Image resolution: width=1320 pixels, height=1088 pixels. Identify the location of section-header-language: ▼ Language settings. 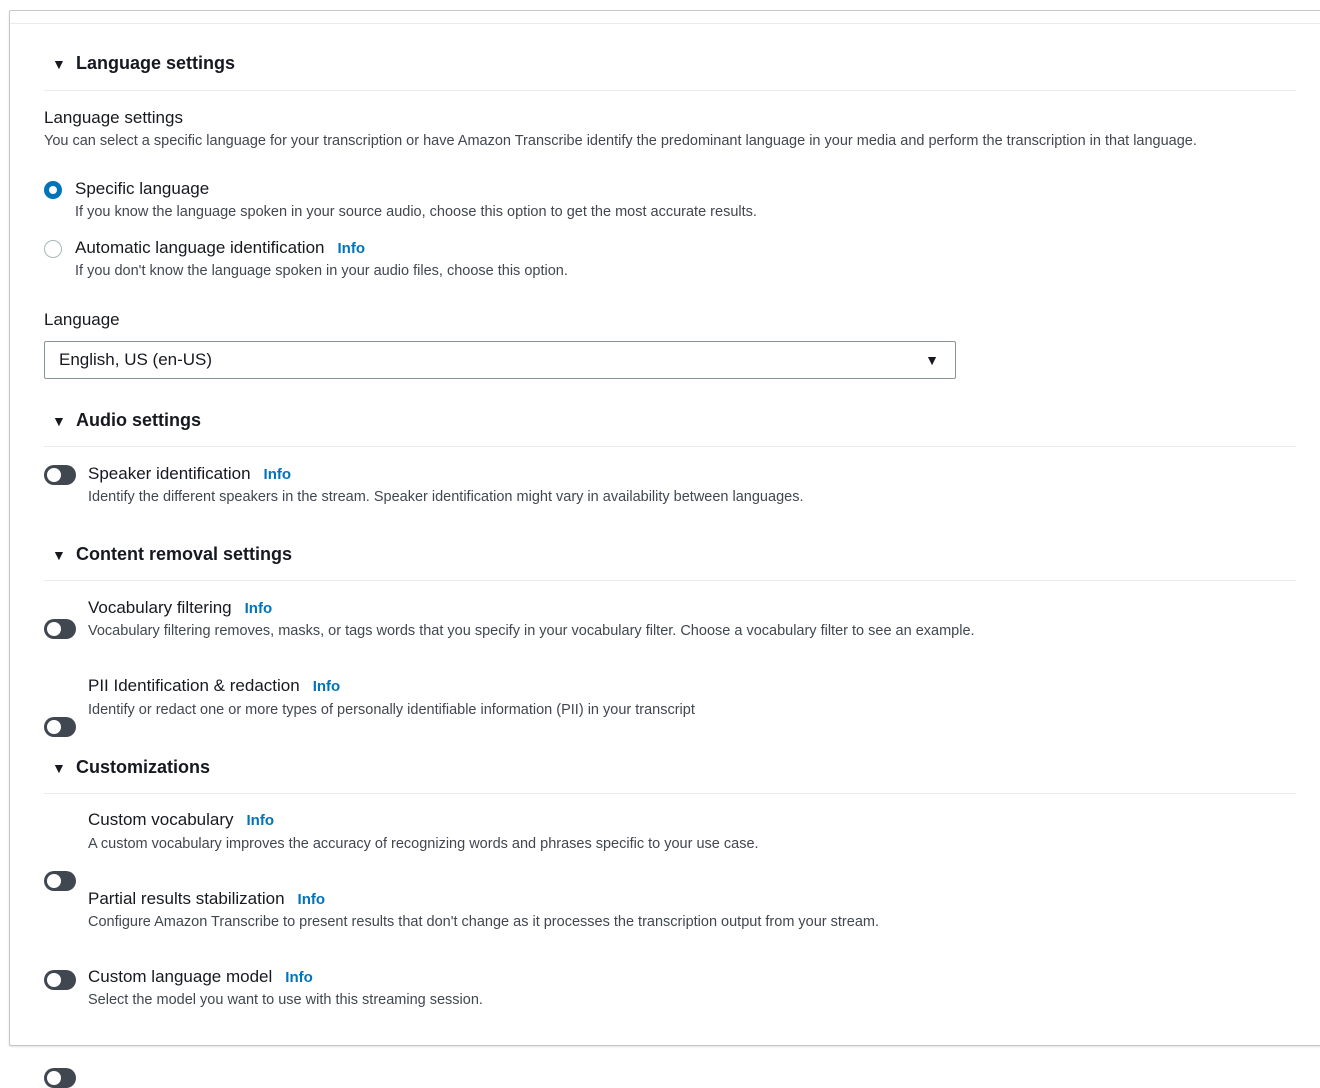
(143, 63).